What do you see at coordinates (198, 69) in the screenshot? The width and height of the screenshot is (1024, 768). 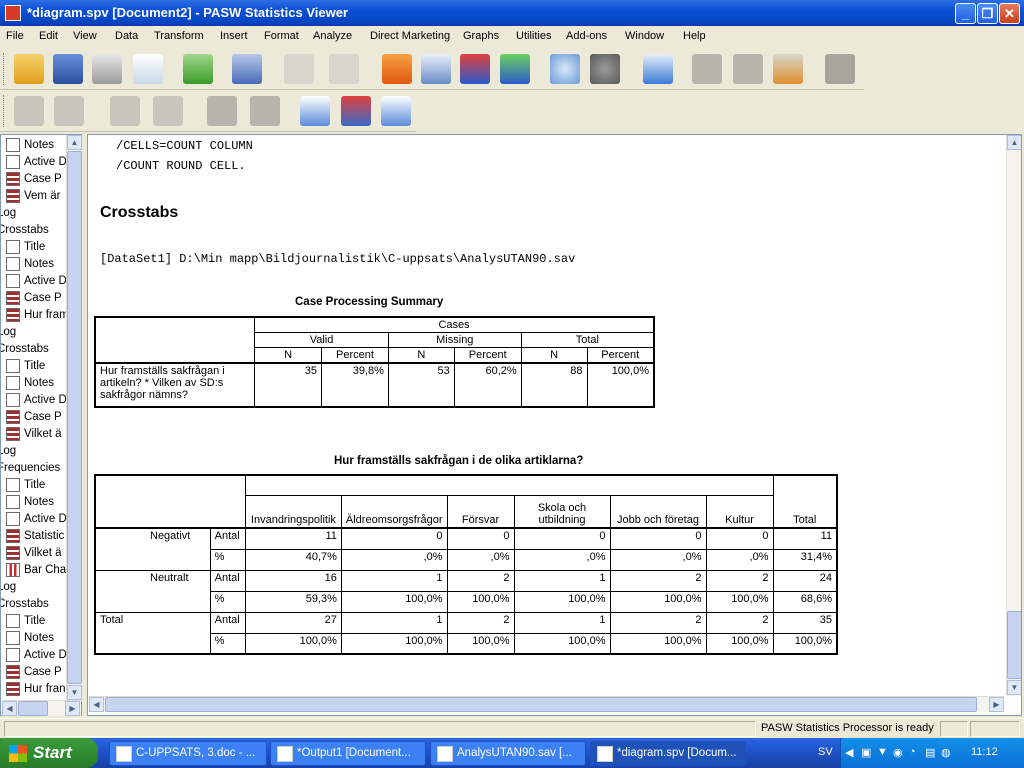 I see `export-icon` at bounding box center [198, 69].